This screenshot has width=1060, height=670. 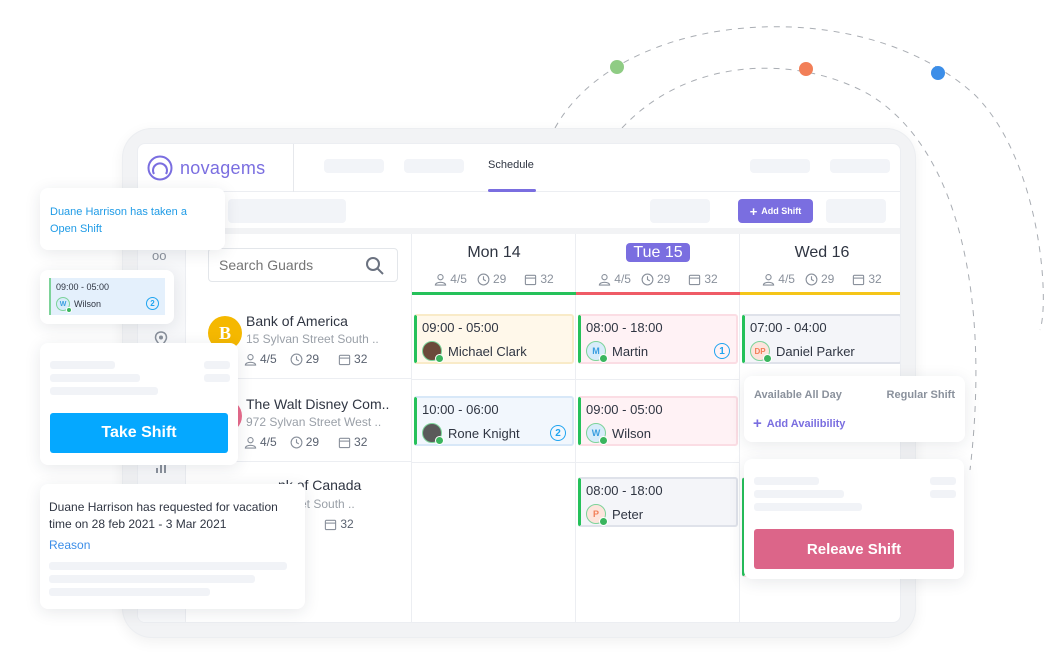 I want to click on nav-divider, so click(x=293, y=168).